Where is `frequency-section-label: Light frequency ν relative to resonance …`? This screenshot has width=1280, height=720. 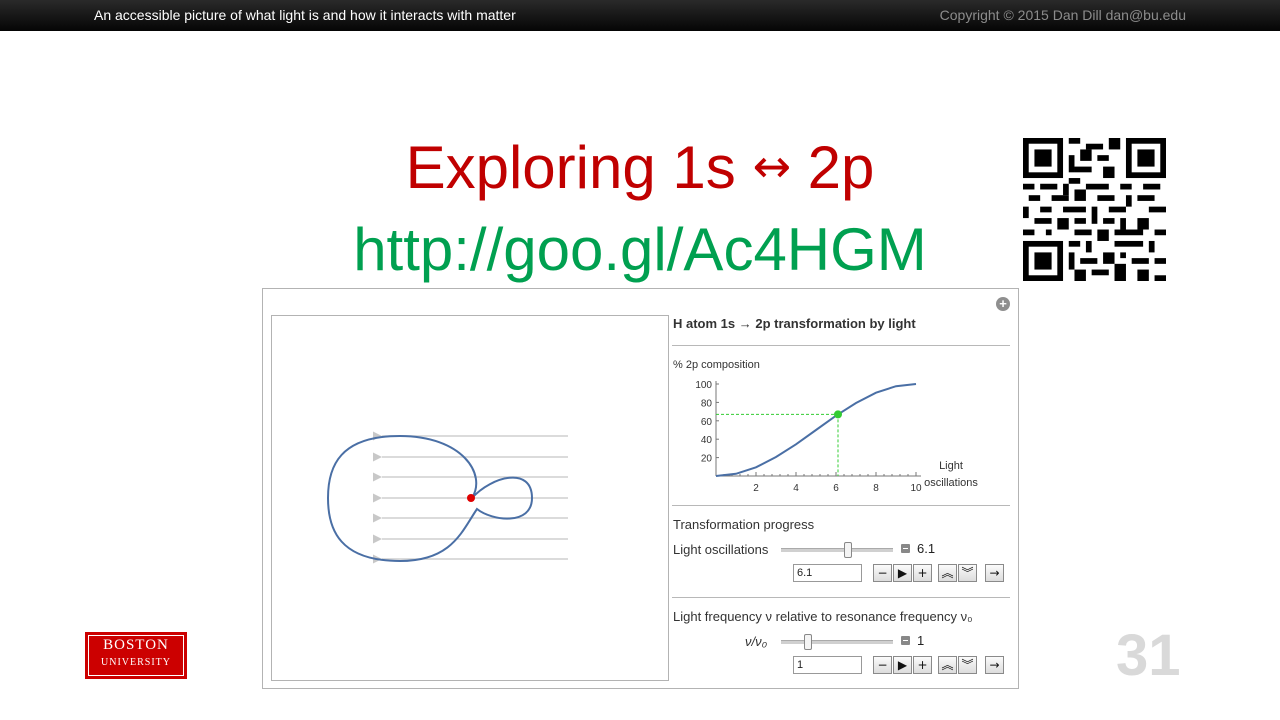
frequency-section-label: Light frequency ν relative to resonance … is located at coordinates (823, 616).